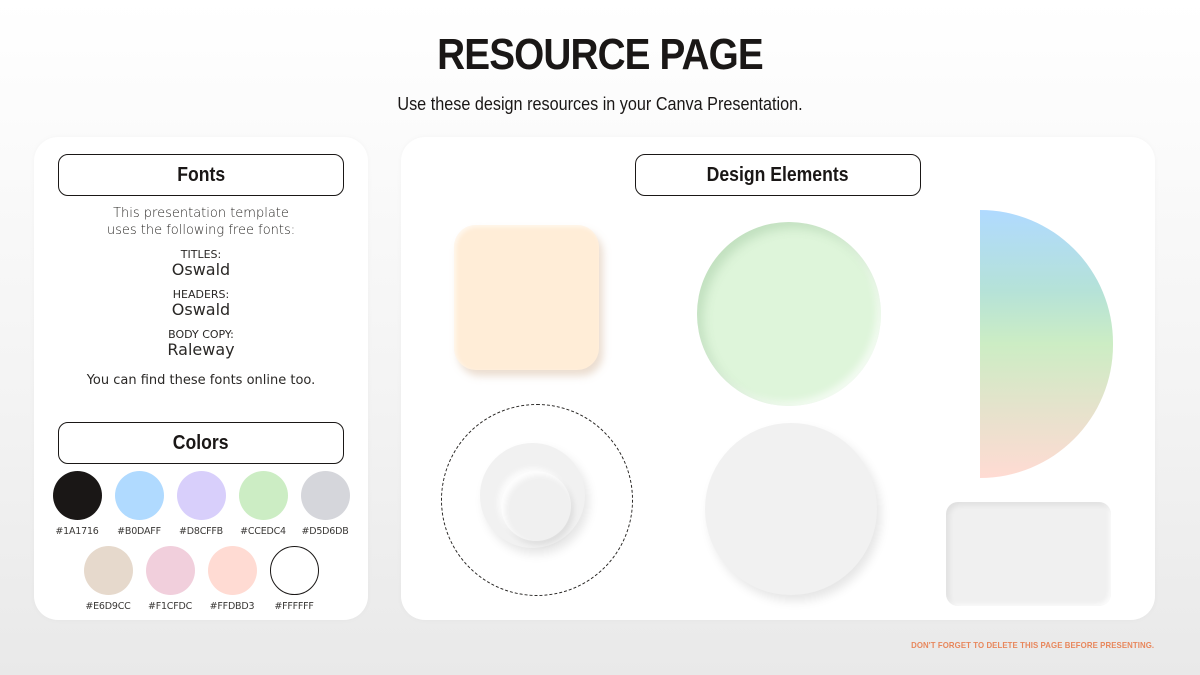  I want to click on color-hex-label: #CCEDC4, so click(263, 531).